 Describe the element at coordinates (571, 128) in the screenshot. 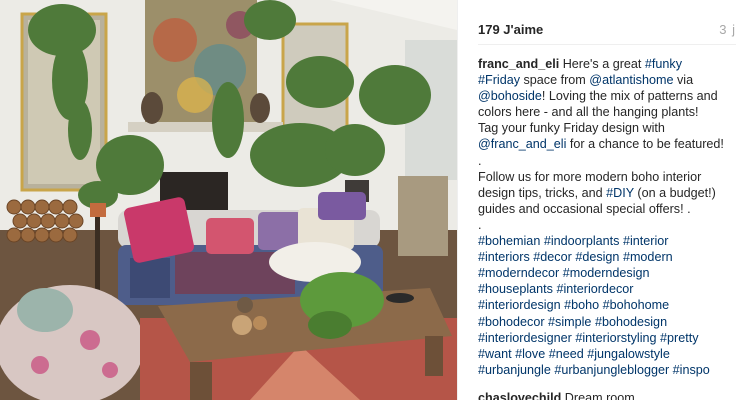

I see `caption-line-5: Tag your funky Friday design with` at that location.